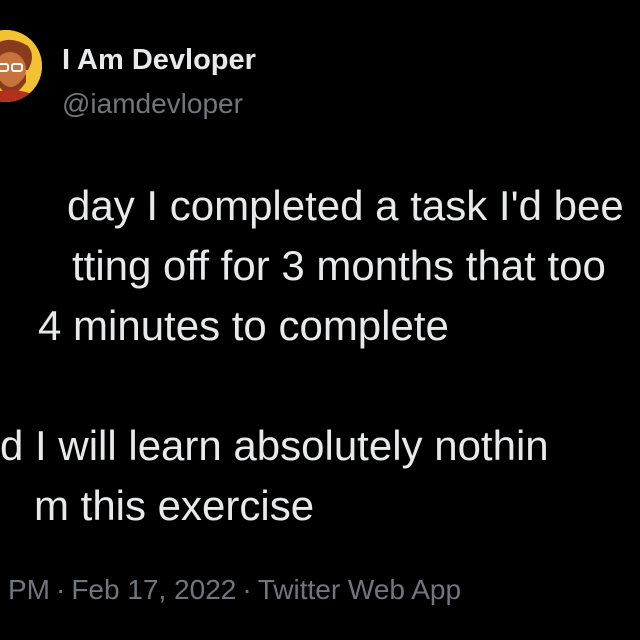 The image size is (640, 640). Describe the element at coordinates (174, 505) in the screenshot. I see `tweet-line-5: m this exercise` at that location.